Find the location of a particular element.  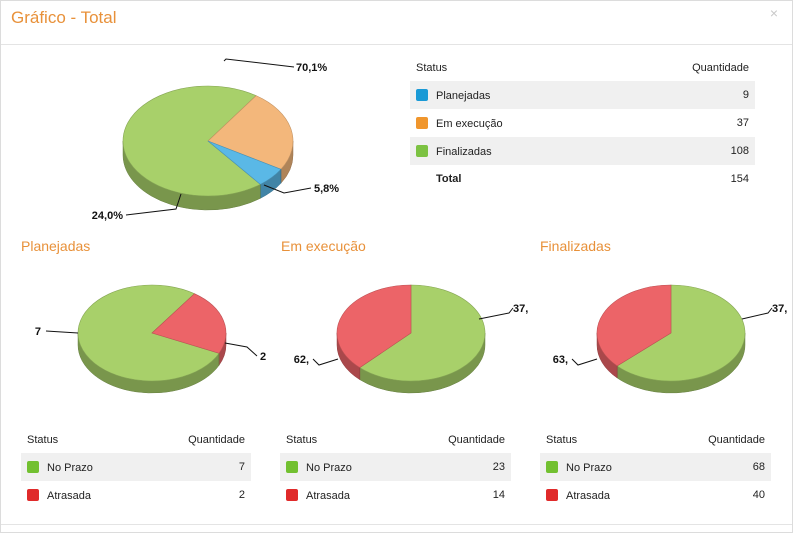

row-label: Finalizadas is located at coordinates (464, 151).